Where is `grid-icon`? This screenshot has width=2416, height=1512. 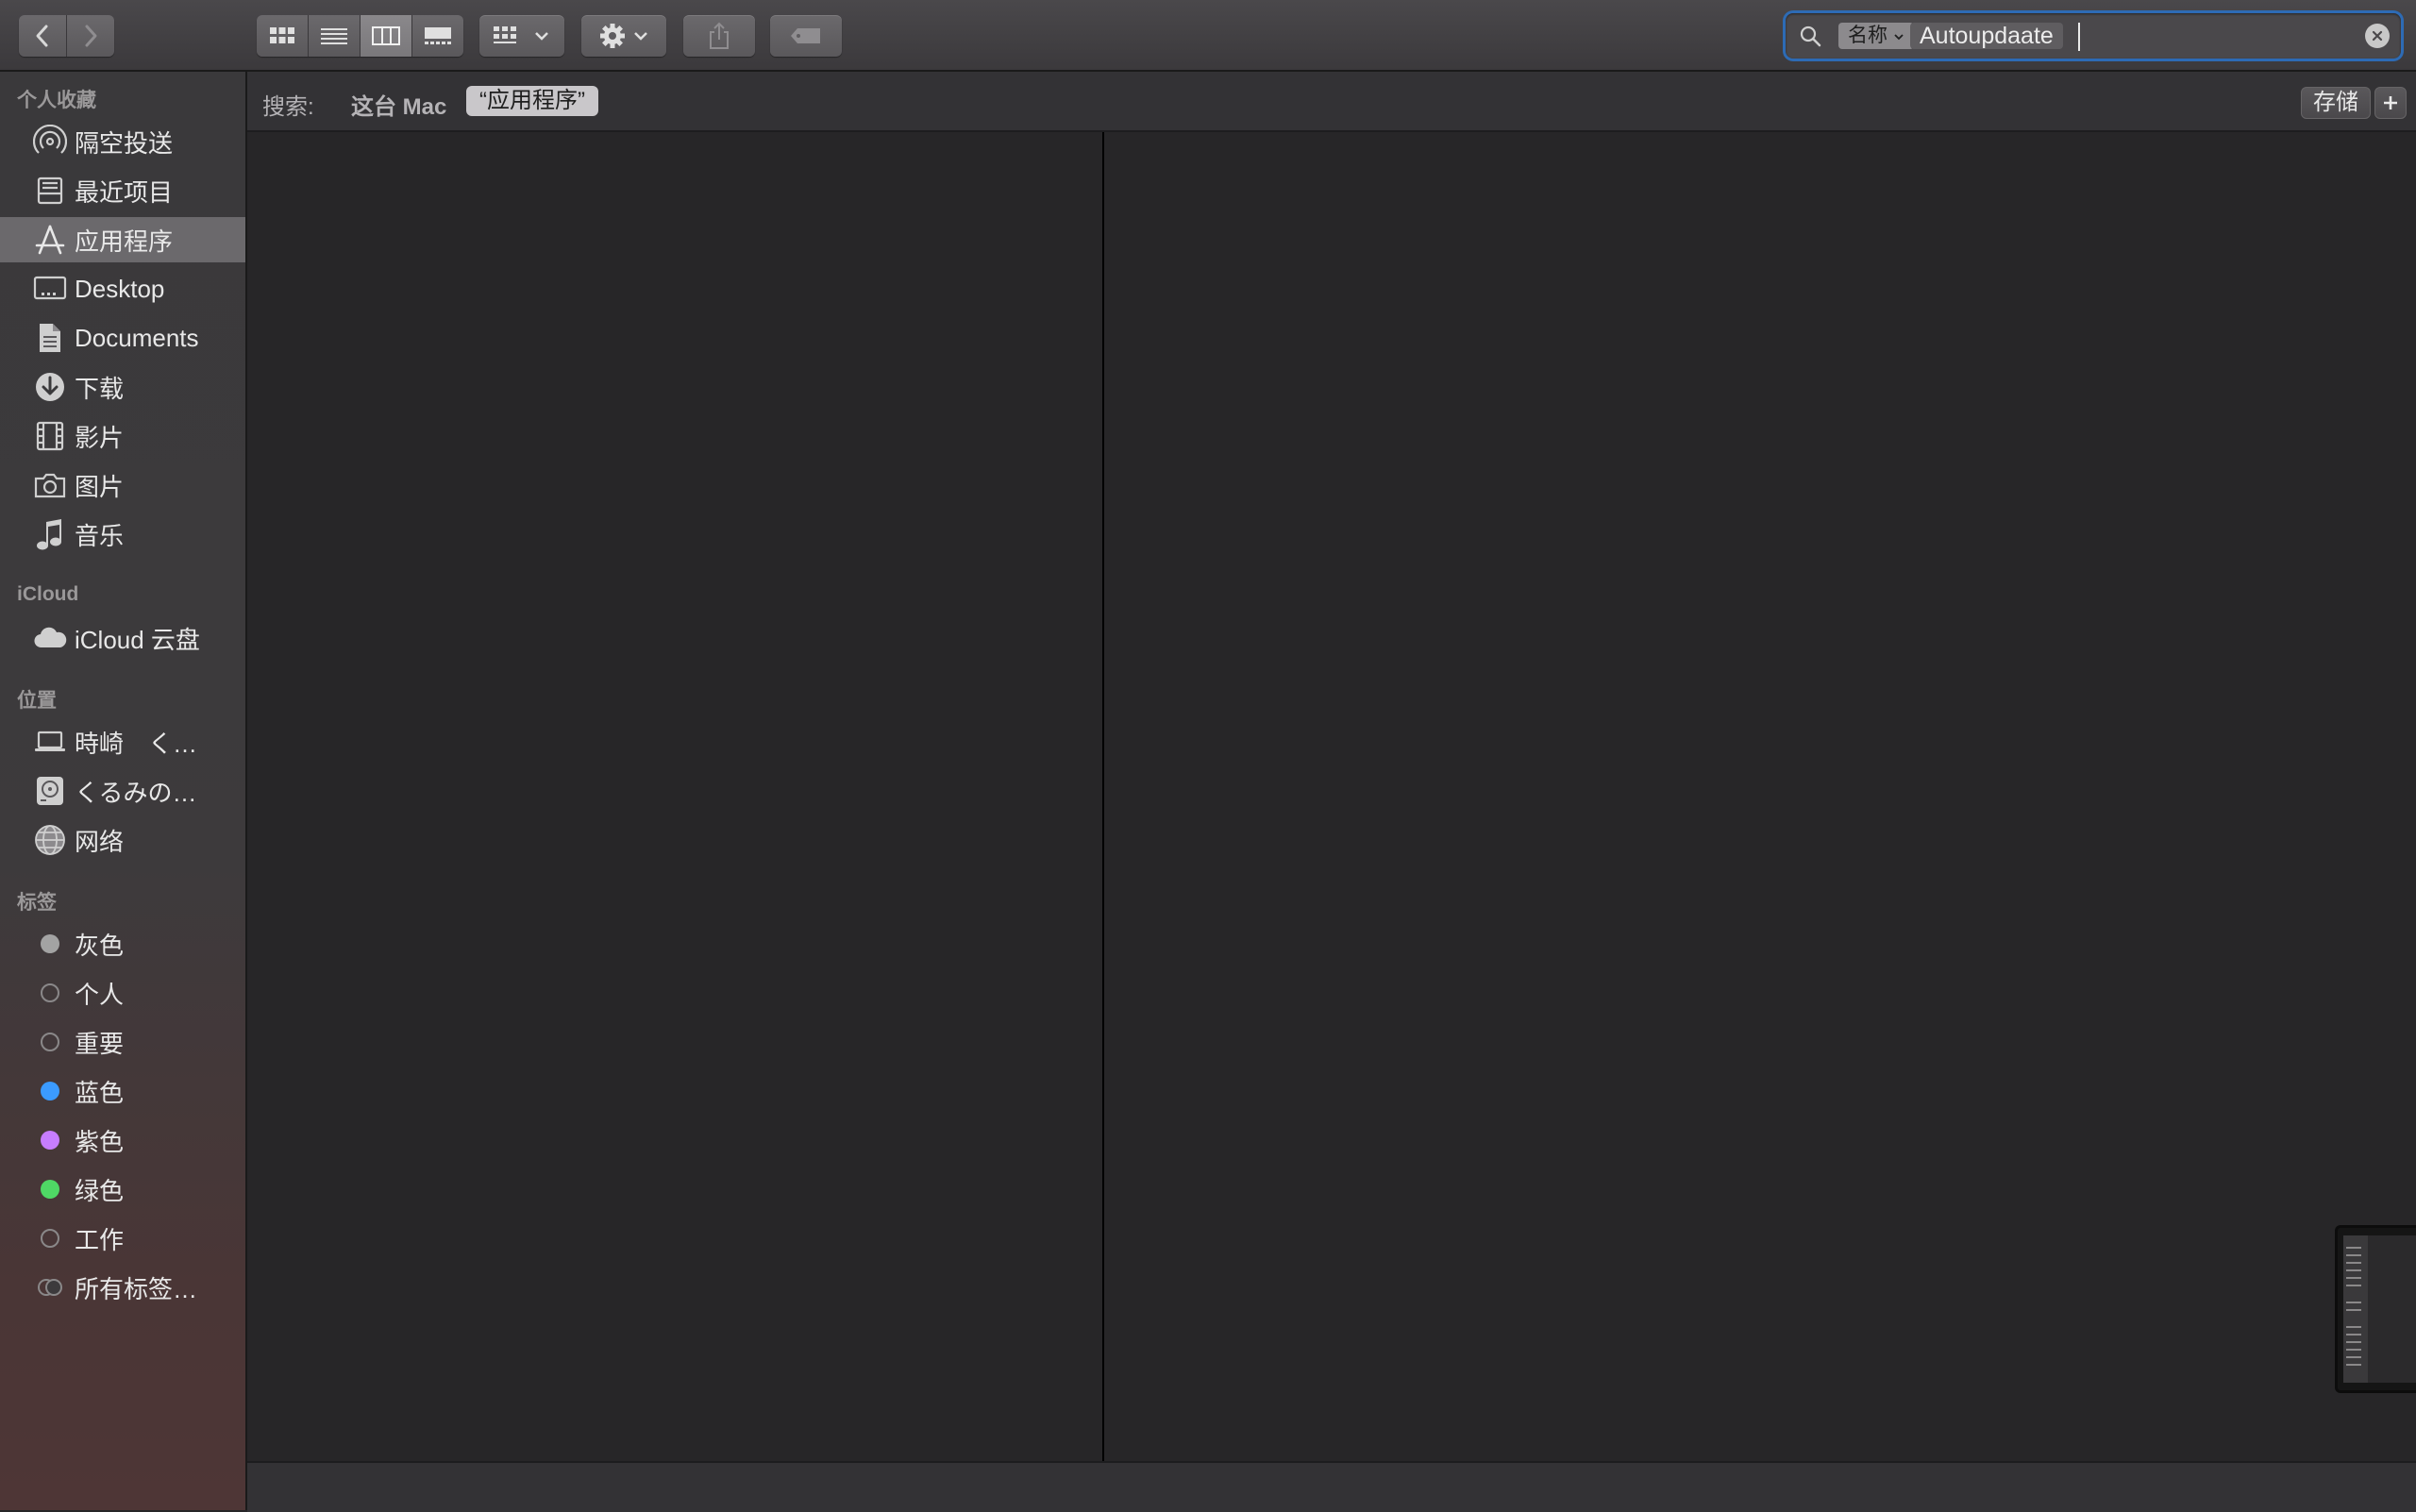
grid-icon is located at coordinates (282, 35).